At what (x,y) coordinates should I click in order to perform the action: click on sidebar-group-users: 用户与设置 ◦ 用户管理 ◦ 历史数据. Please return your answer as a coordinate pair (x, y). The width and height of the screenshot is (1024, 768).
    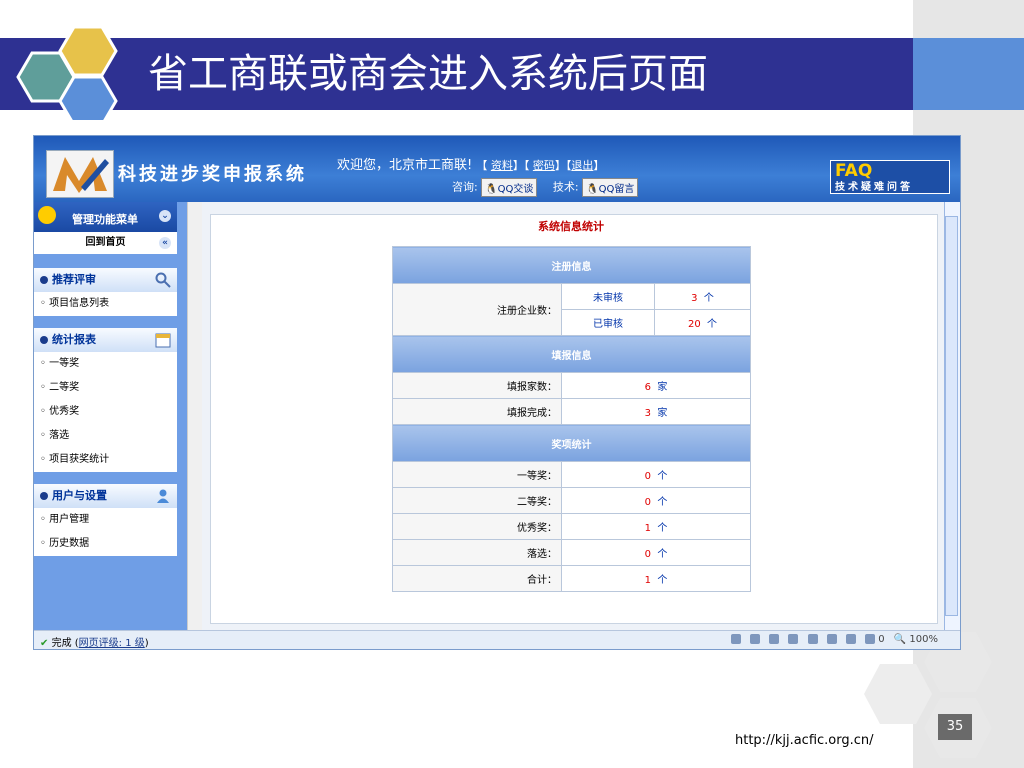
    Looking at the image, I should click on (105, 520).